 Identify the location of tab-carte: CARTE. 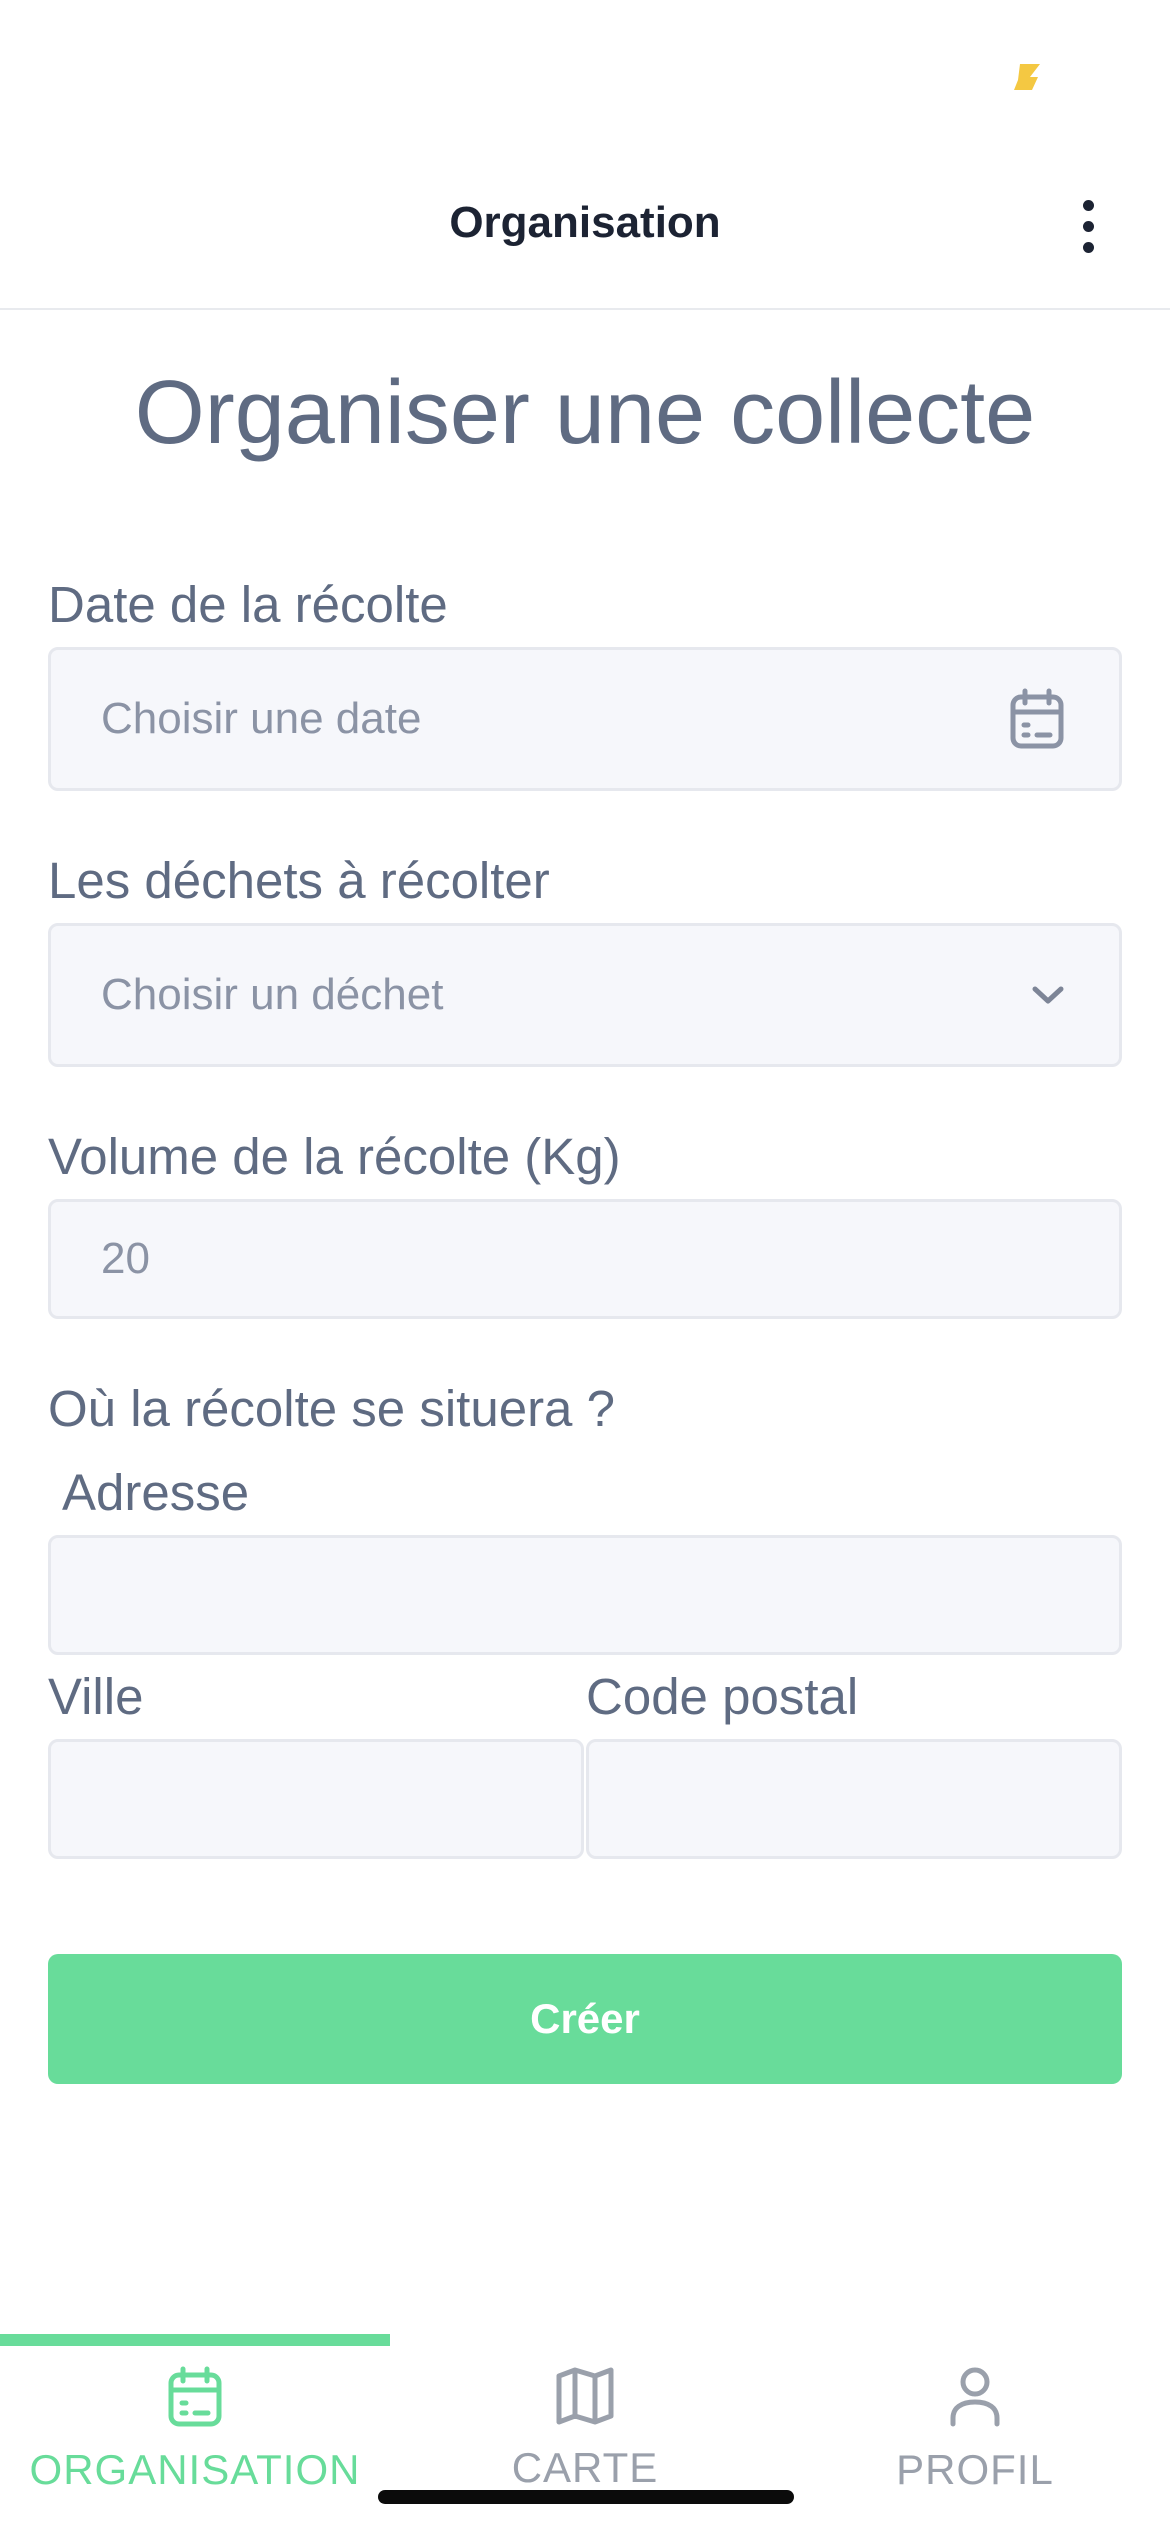
(585, 2431).